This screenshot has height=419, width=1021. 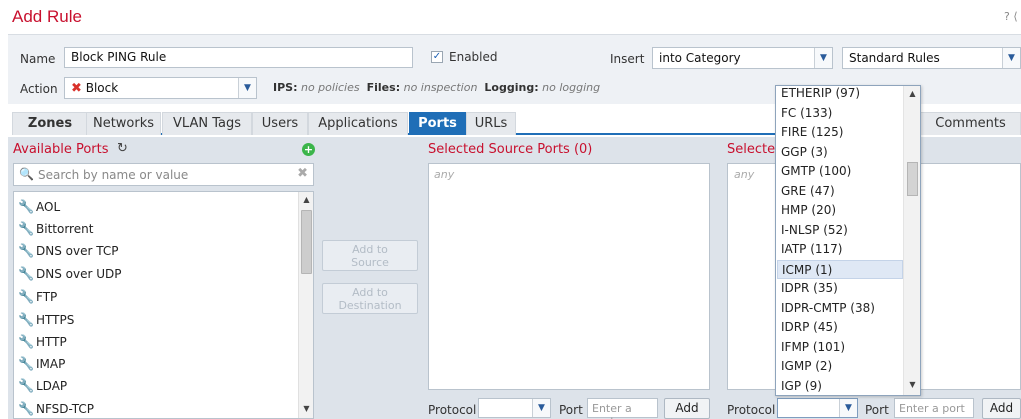 What do you see at coordinates (840, 386) in the screenshot?
I see `dropdown-option: IGP (9)` at bounding box center [840, 386].